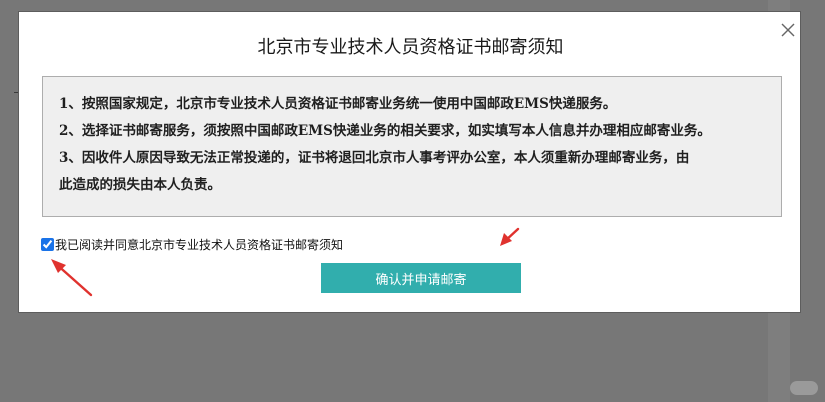 The image size is (825, 402). What do you see at coordinates (421, 278) in the screenshot?
I see `confirm-apply-mailing-button: 确认并申请邮寄` at bounding box center [421, 278].